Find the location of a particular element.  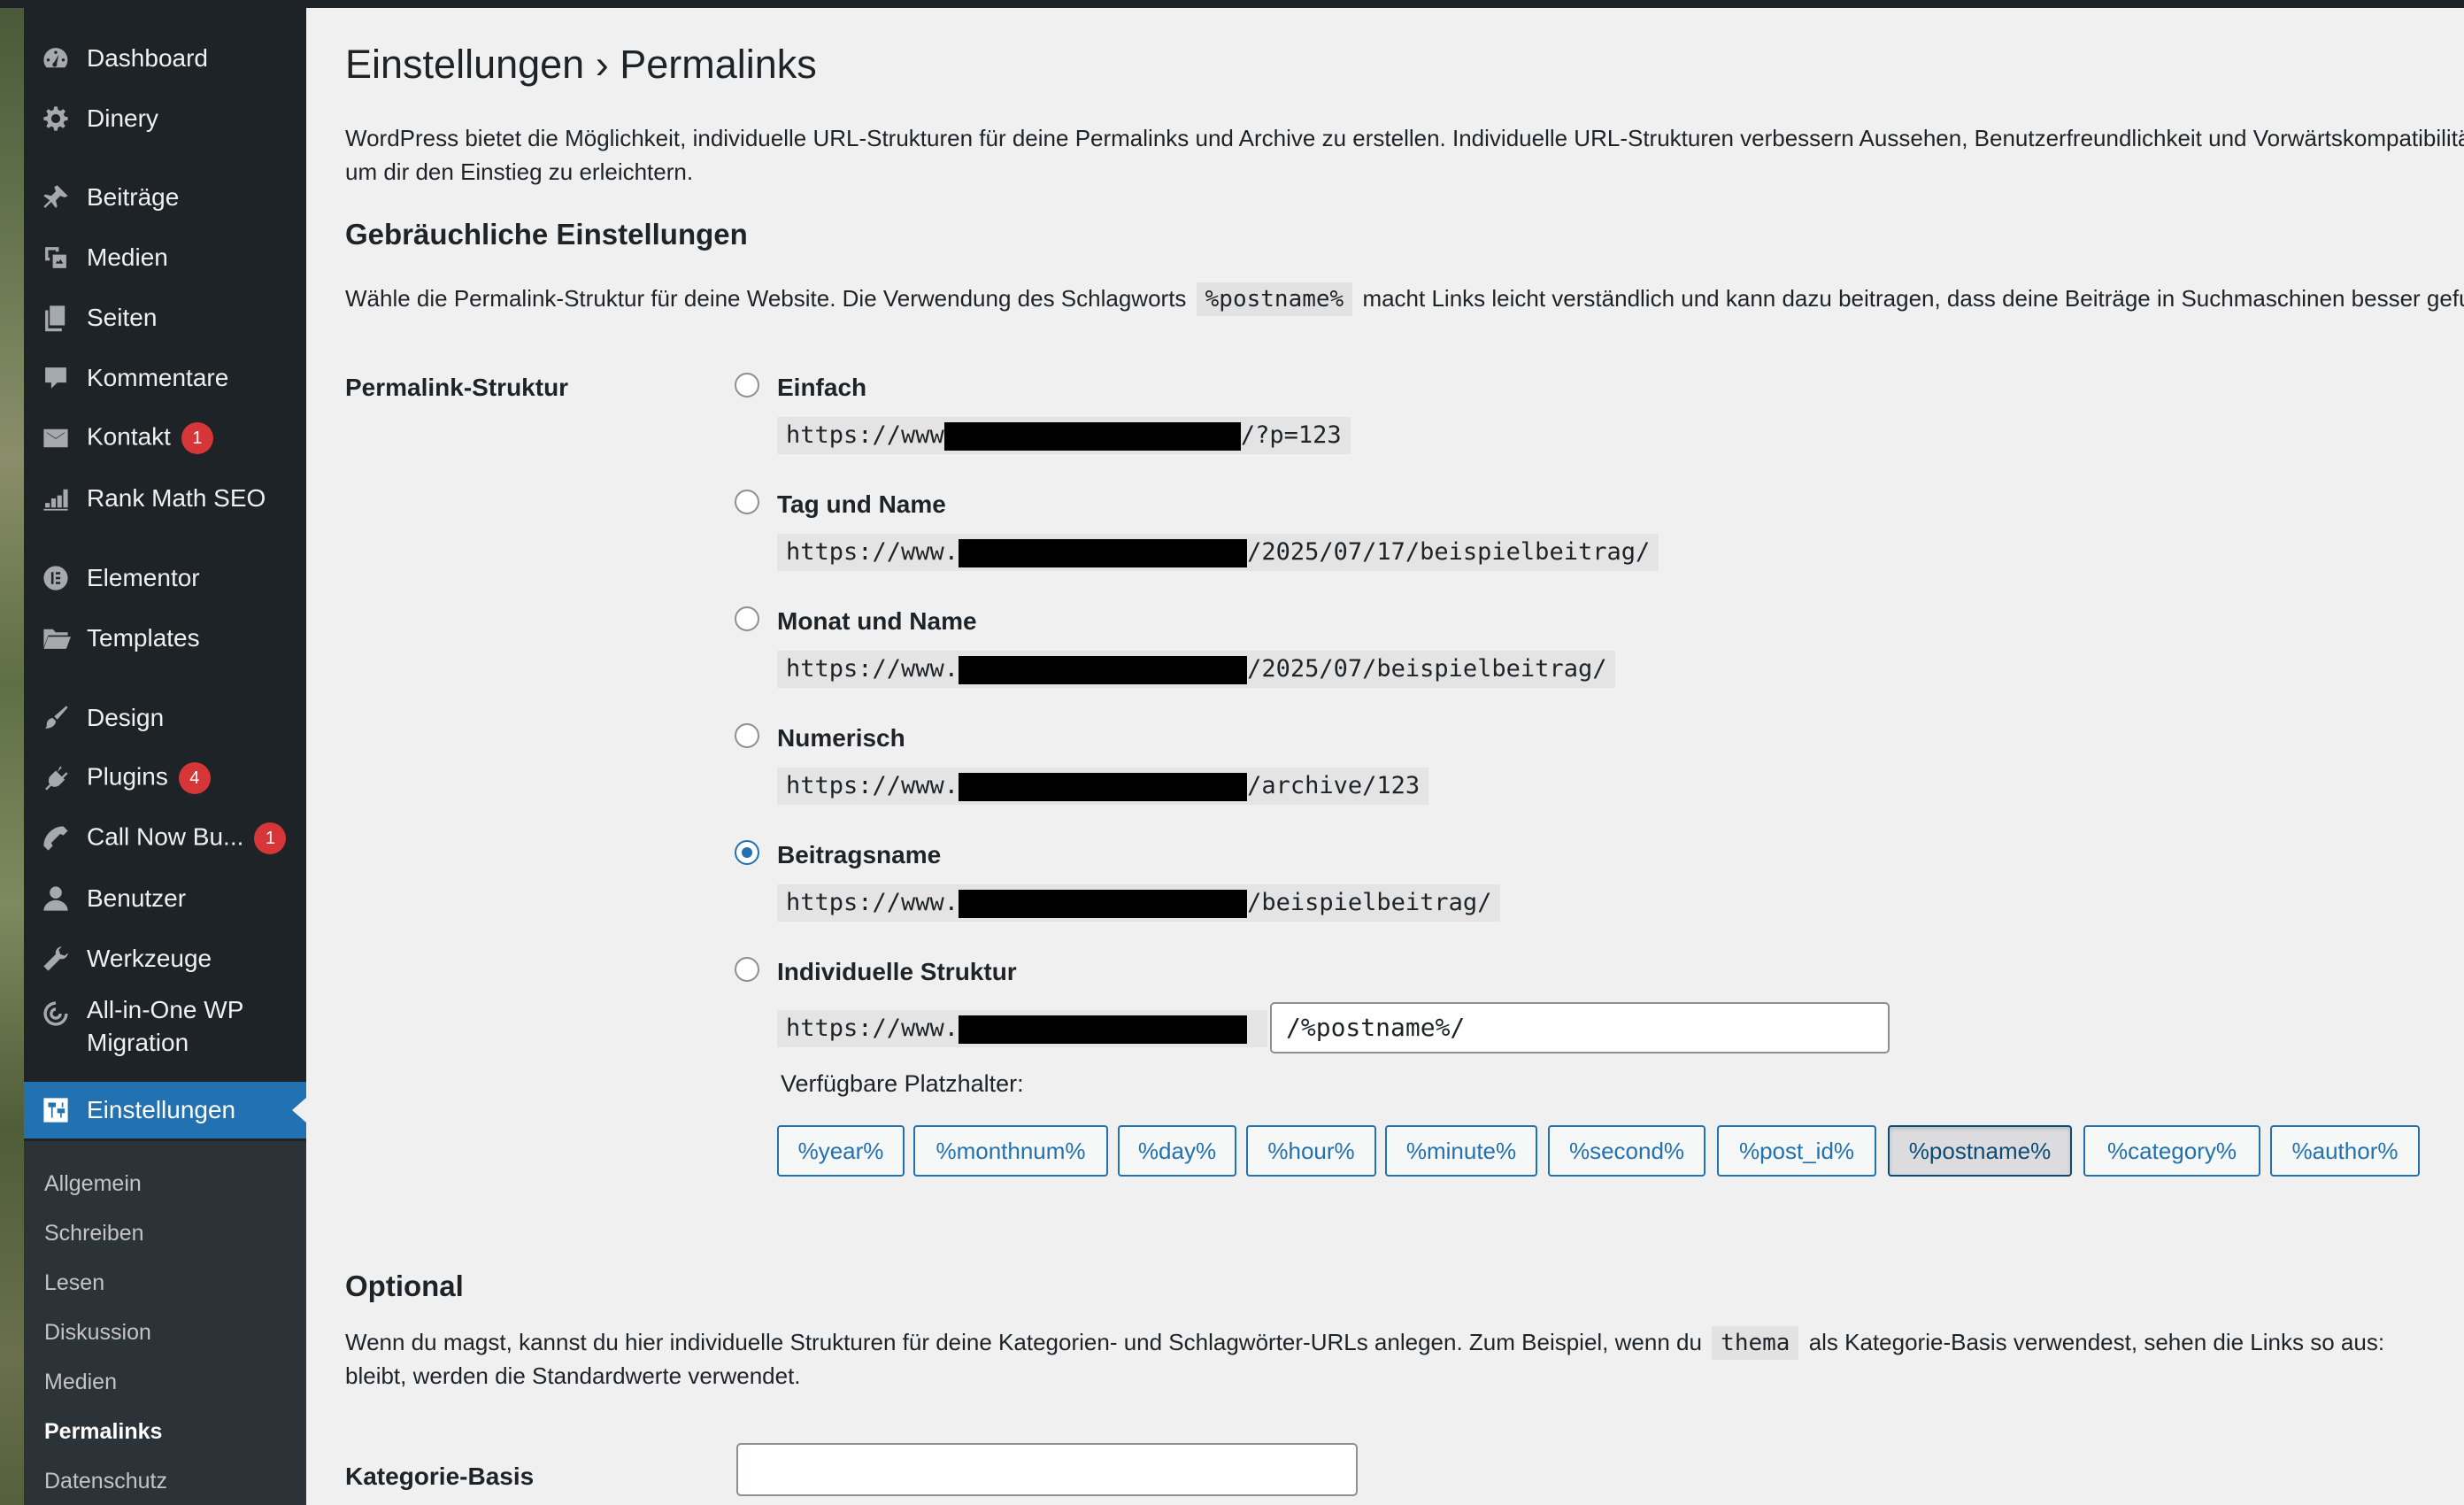

sidebar-item-plugins: Plugins 4 is located at coordinates (165, 778).